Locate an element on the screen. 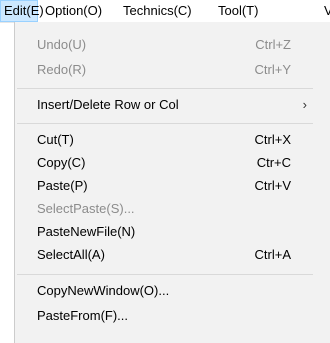 Image resolution: width=330 pixels, height=343 pixels. cut-shortcut: Ctrl+X is located at coordinates (272, 139).